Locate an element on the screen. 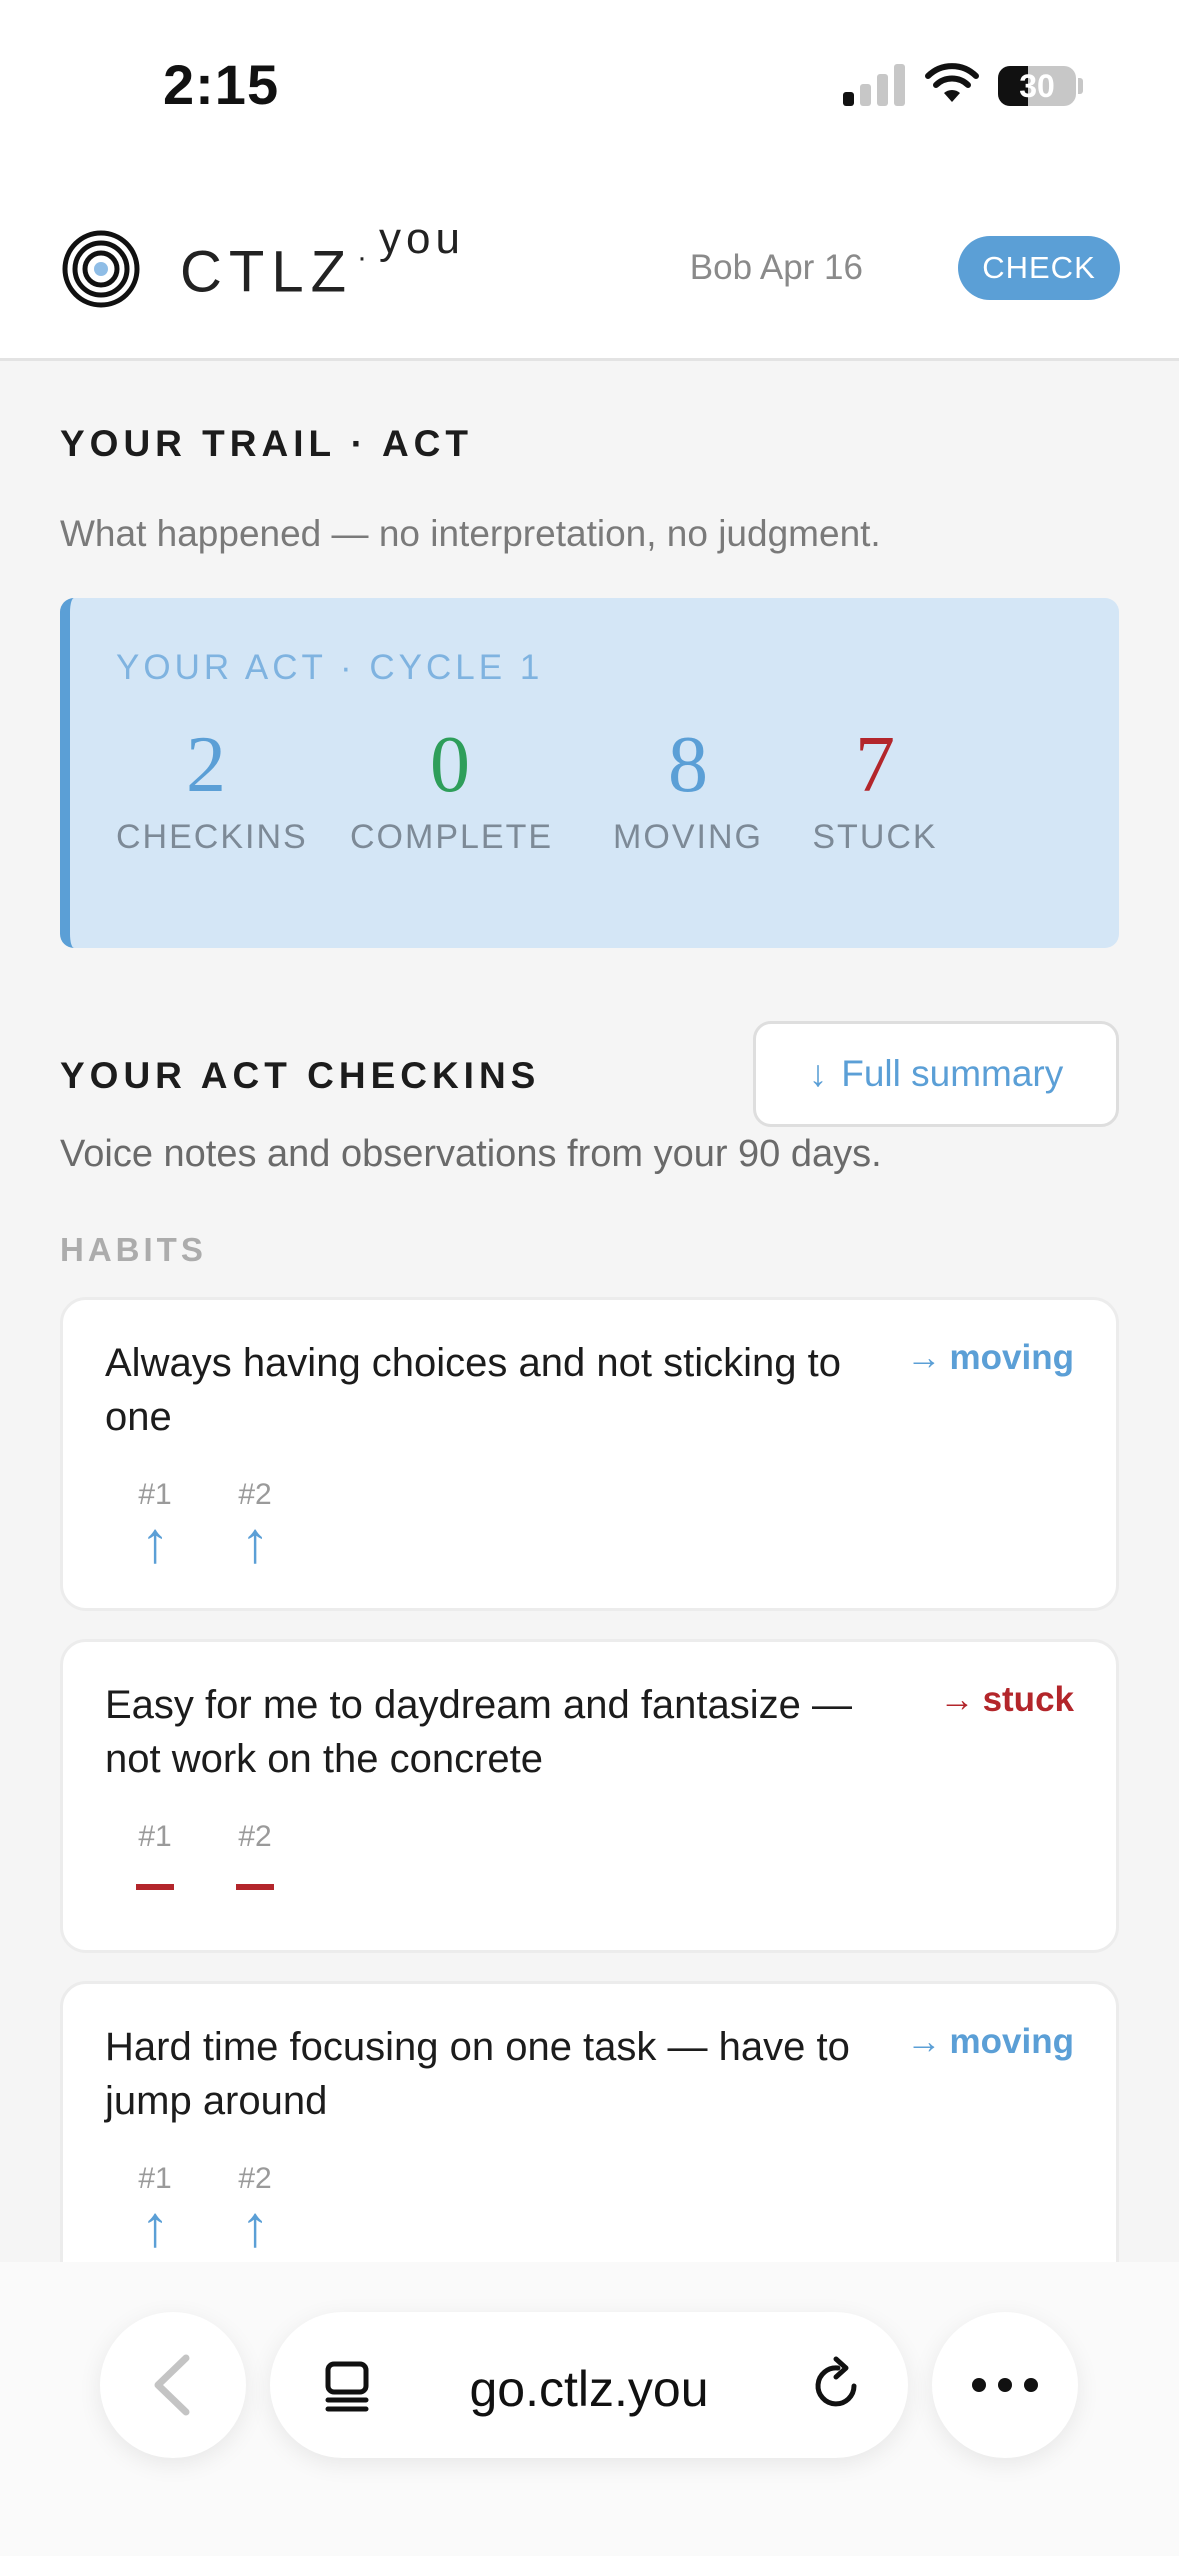 Image resolution: width=1179 pixels, height=2556 pixels. checkin-mark: #1 is located at coordinates (155, 1855).